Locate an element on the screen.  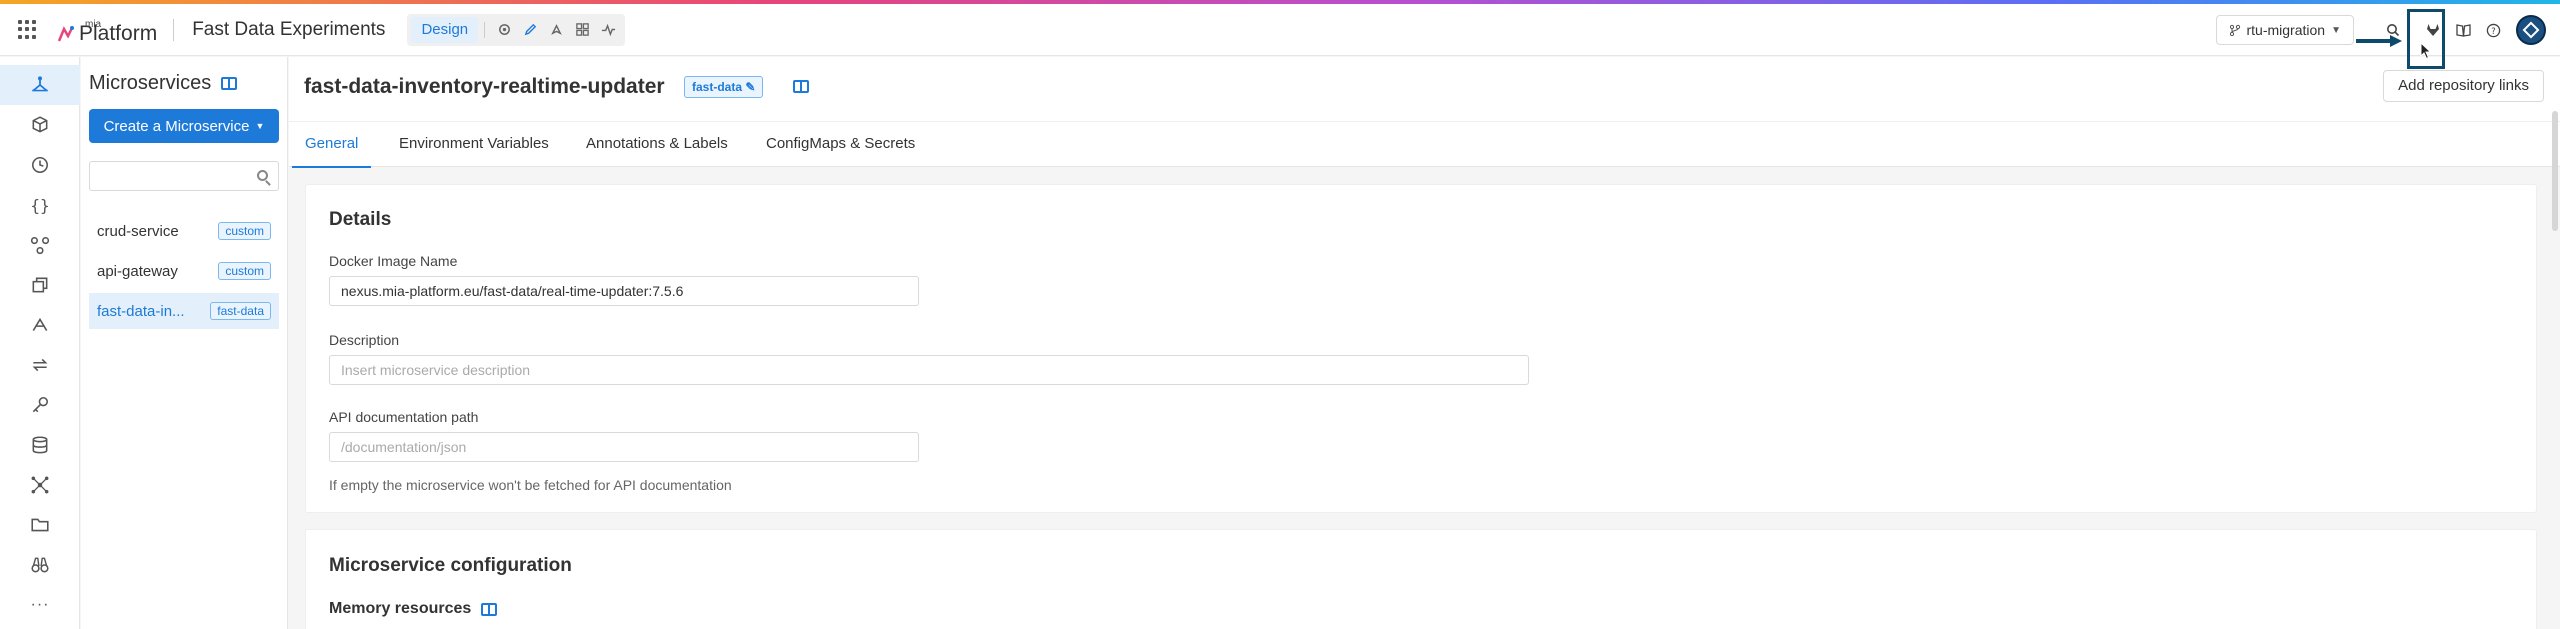
design-mode-button: Design is located at coordinates (445, 29).